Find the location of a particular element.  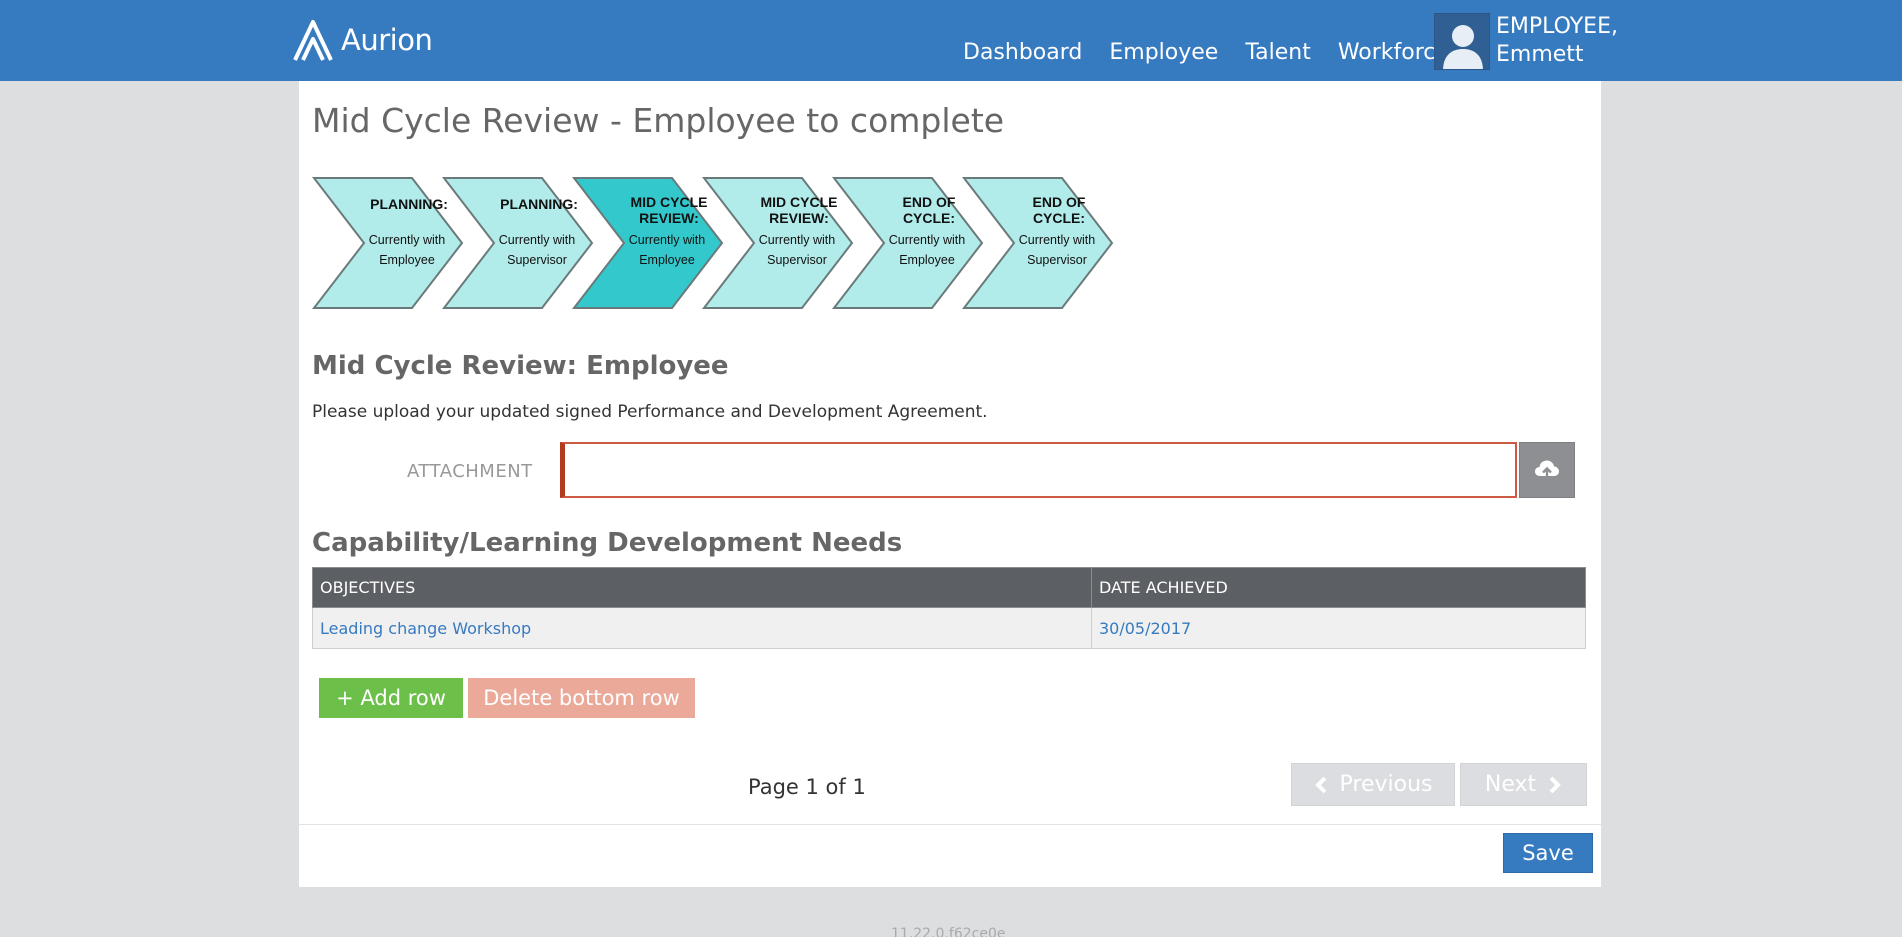

main-nav: Dashboard Employee Talent Workforce is located at coordinates (1206, 52).